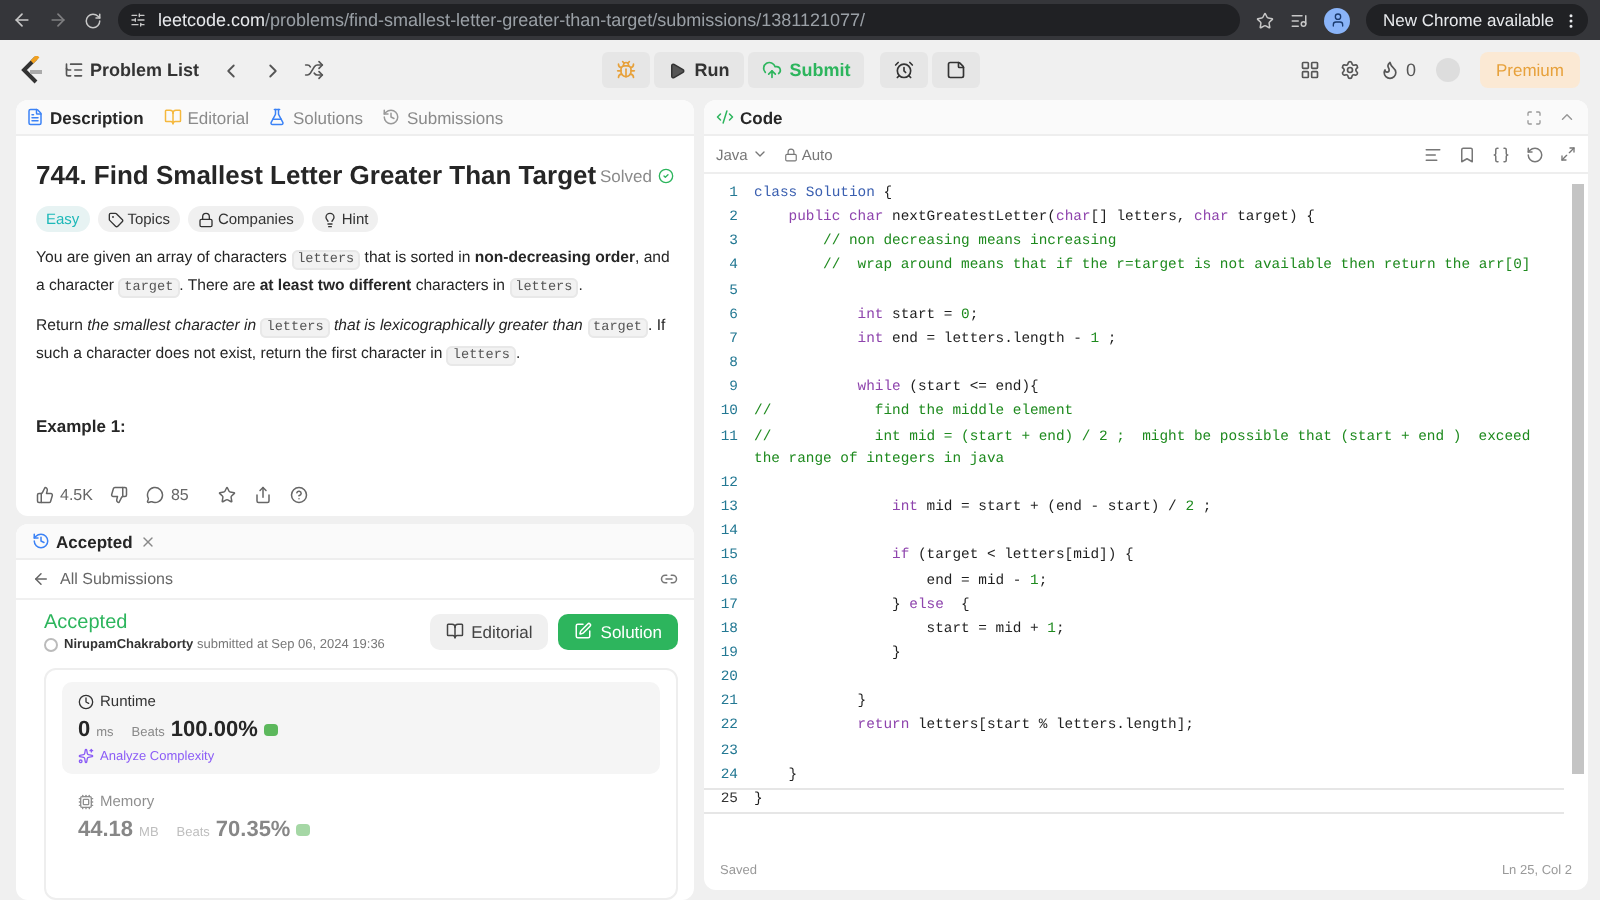 This screenshot has width=1600, height=900. Describe the element at coordinates (84, 730) in the screenshot. I see `metric-value: 0` at that location.